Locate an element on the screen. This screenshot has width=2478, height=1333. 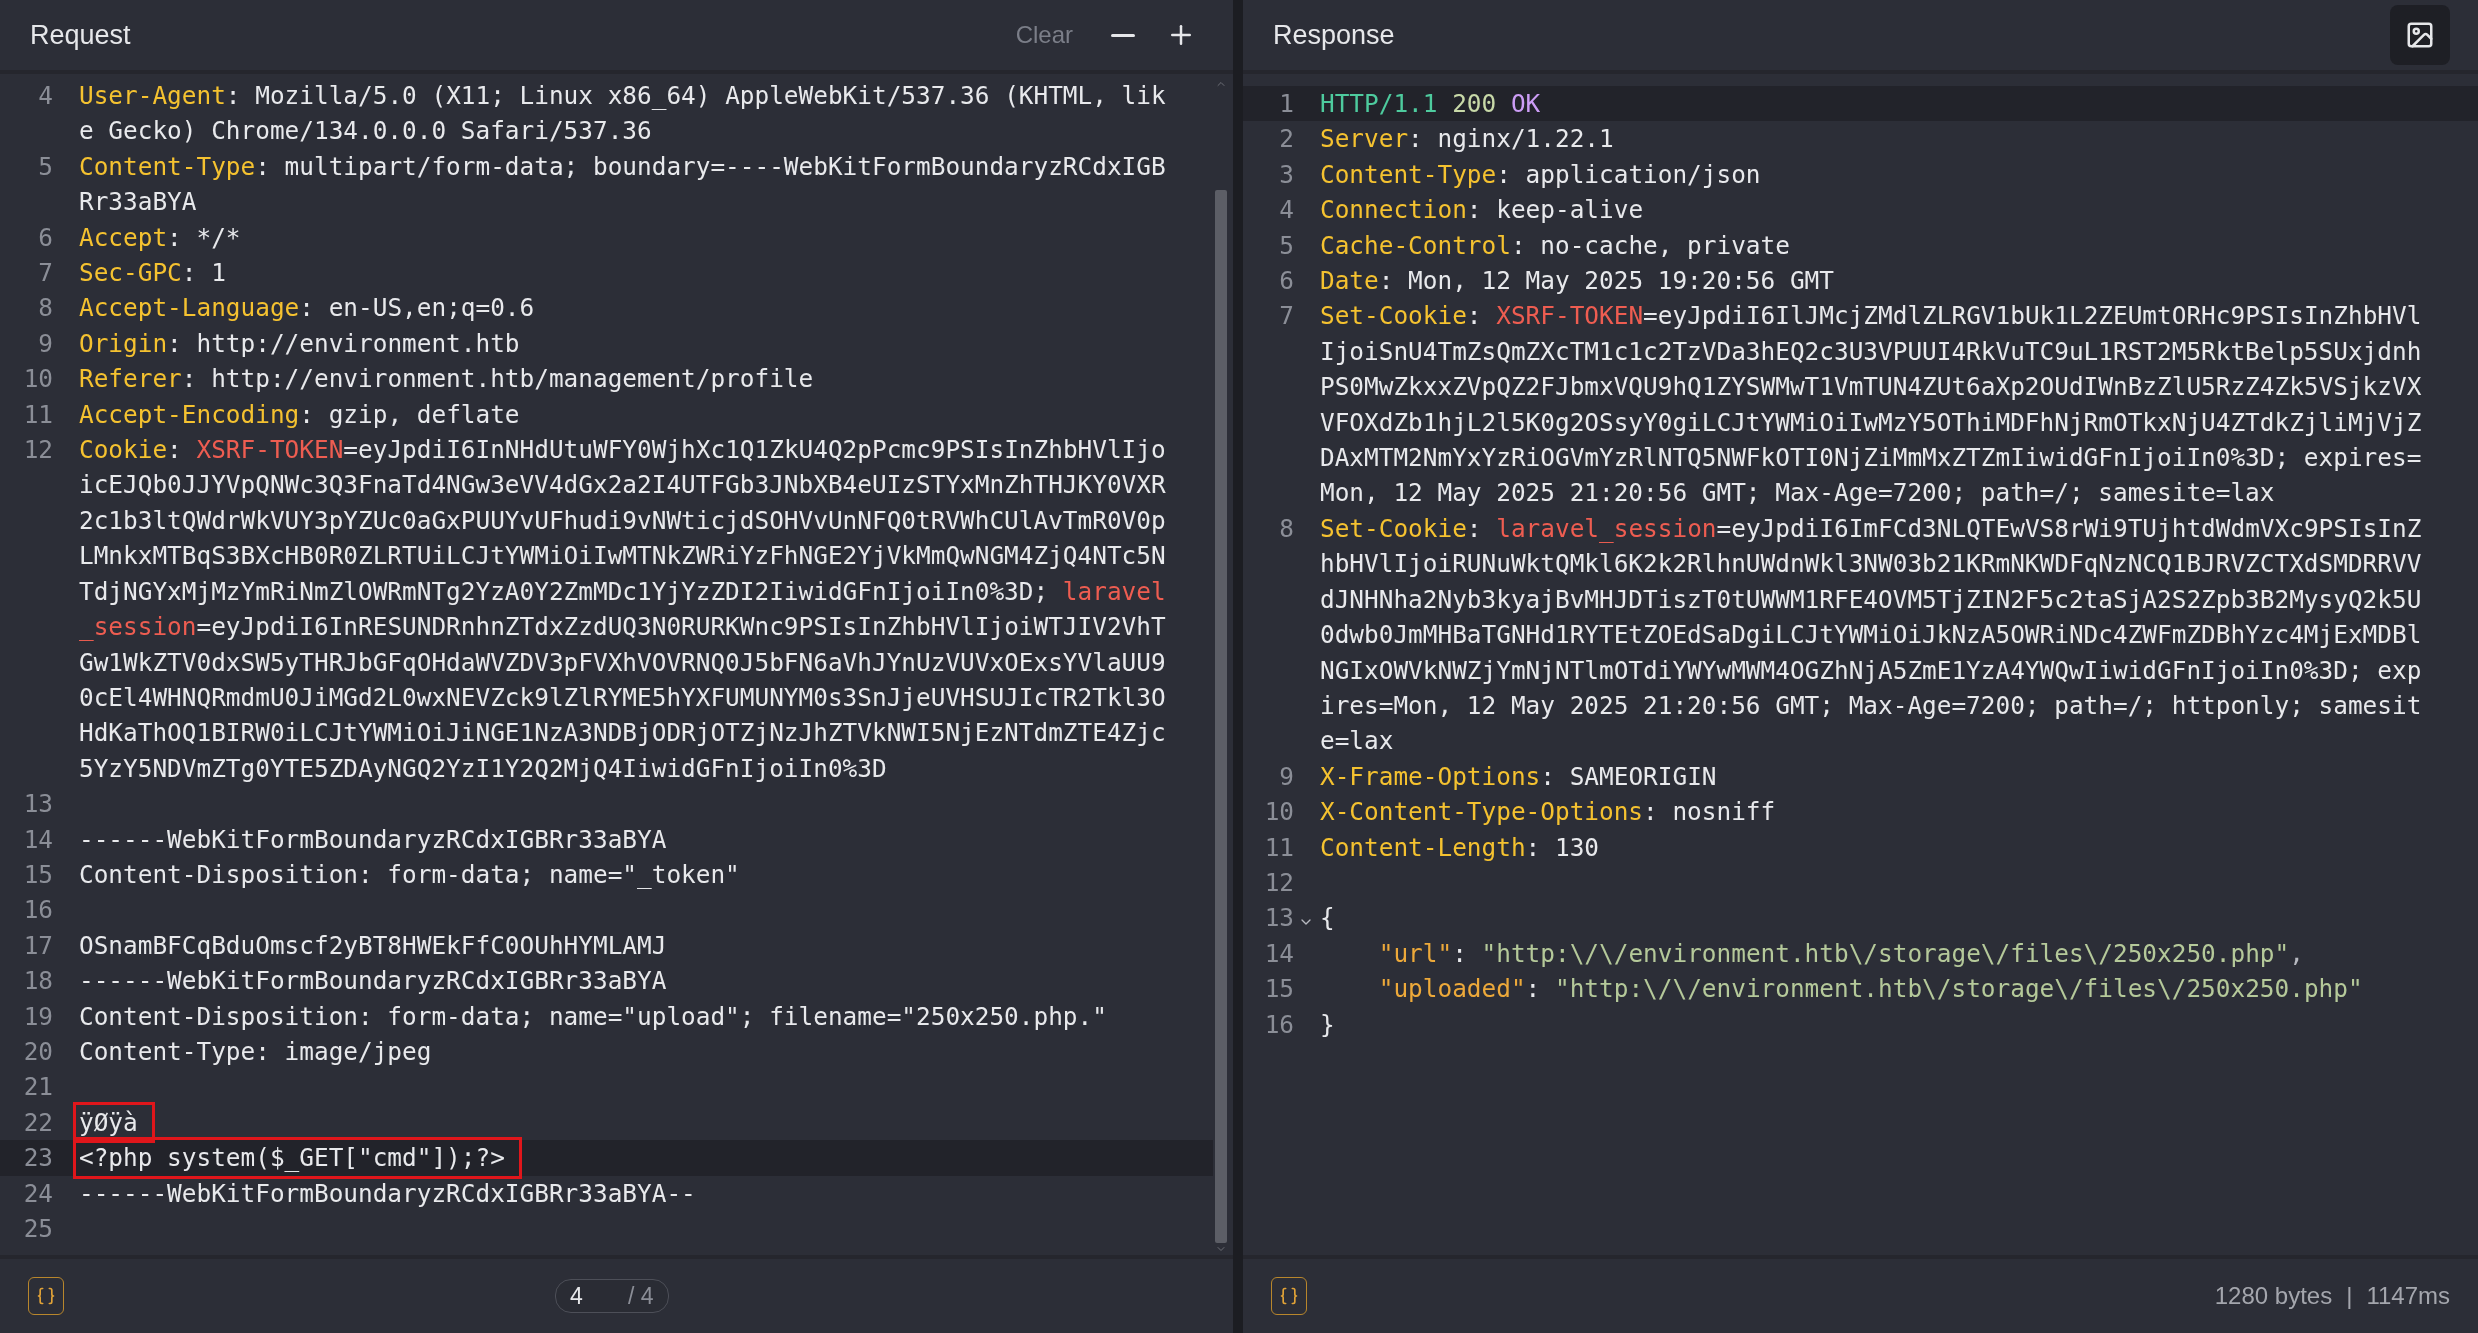
page-field: 4 / 4 is located at coordinates (612, 1296).